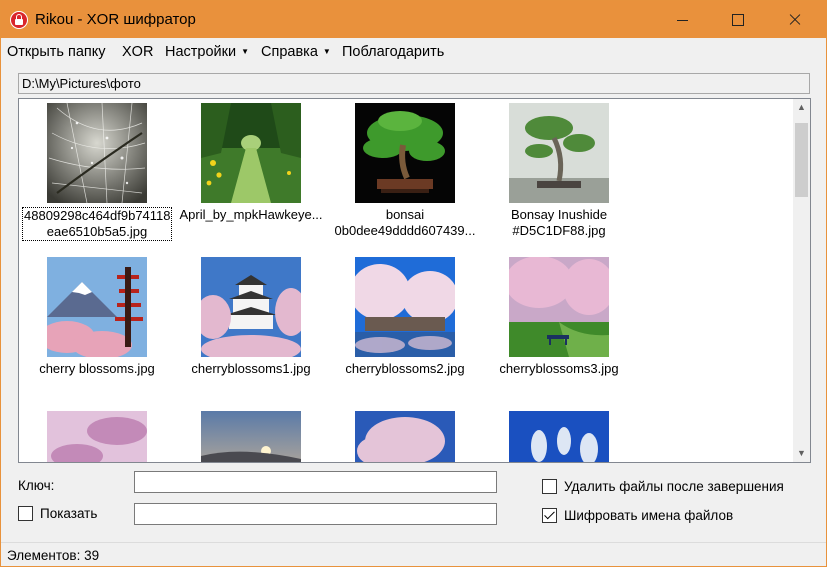 The width and height of the screenshot is (827, 567). I want to click on menu-settings-label: Настройки, so click(201, 52).